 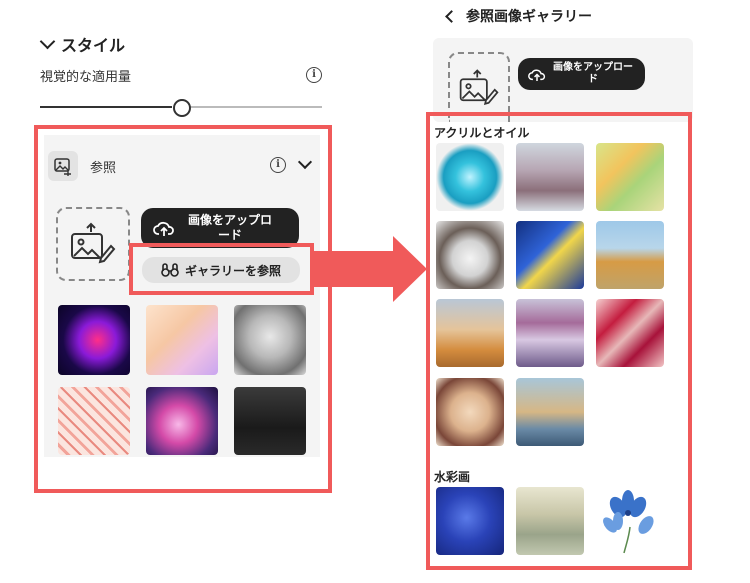 What do you see at coordinates (451, 16) in the screenshot?
I see `back-chevron-icon` at bounding box center [451, 16].